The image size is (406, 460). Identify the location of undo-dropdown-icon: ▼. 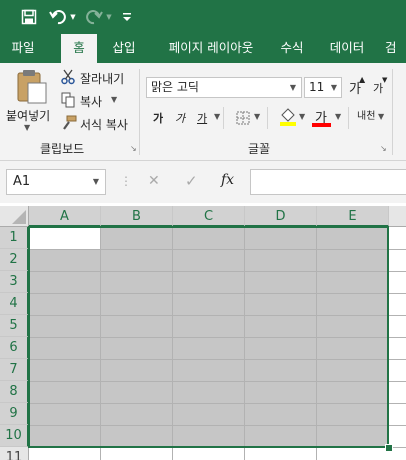
(73, 17).